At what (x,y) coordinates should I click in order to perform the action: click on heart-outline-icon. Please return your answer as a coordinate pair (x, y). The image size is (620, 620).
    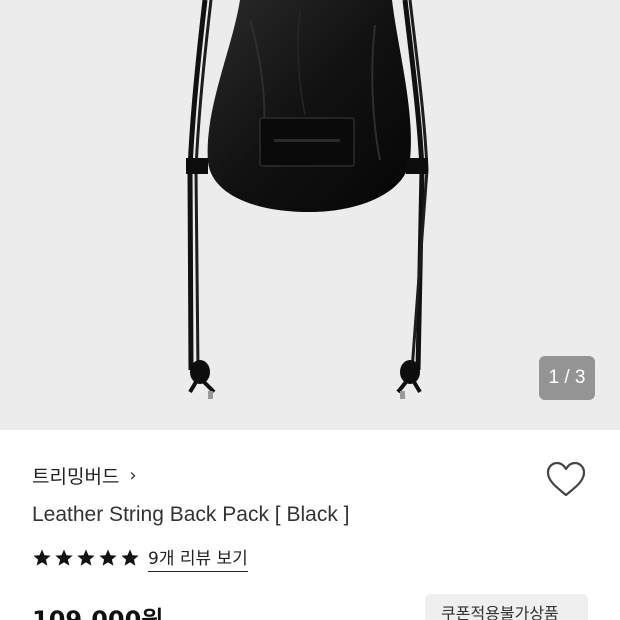
    Looking at the image, I should click on (566, 479).